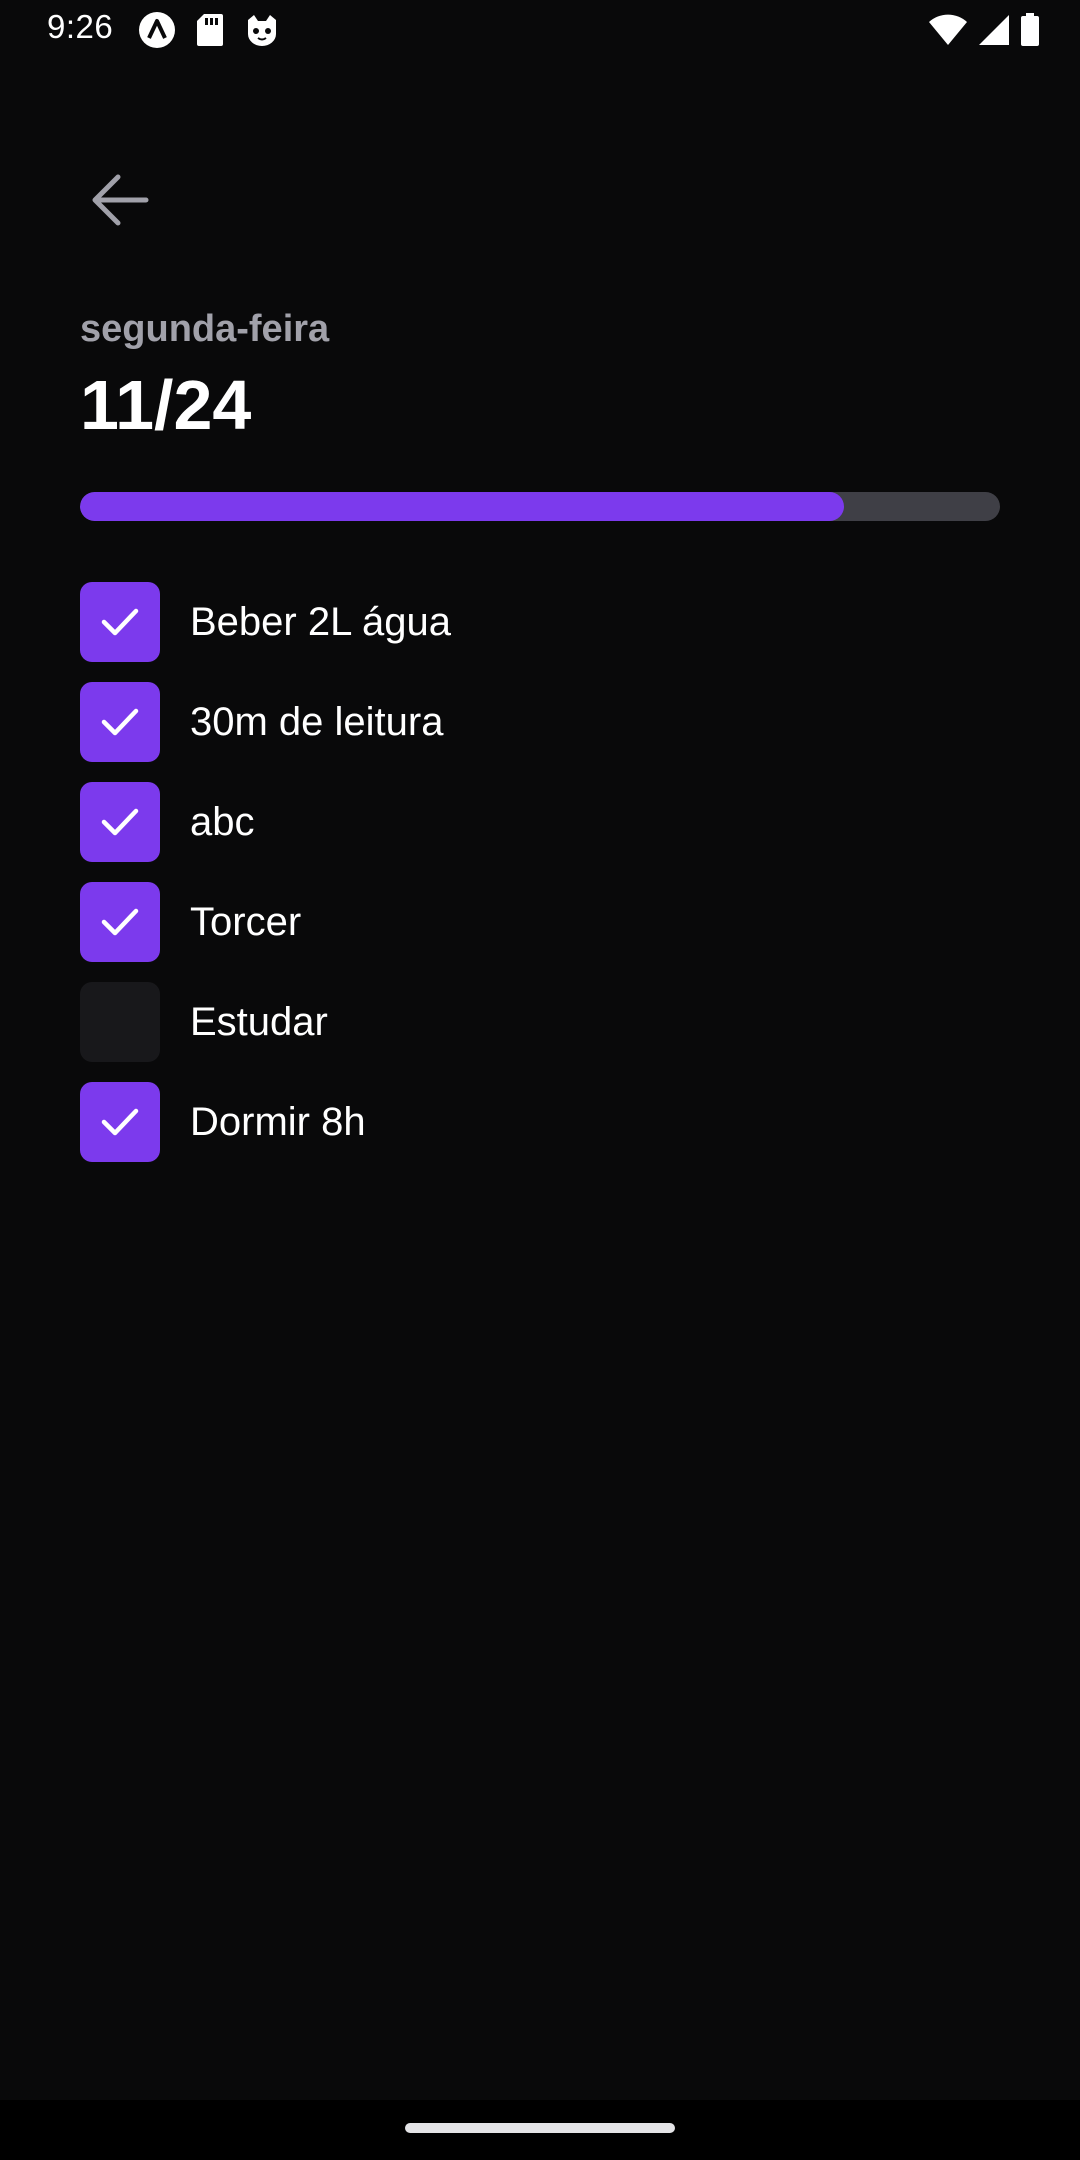 The width and height of the screenshot is (1080, 2160). What do you see at coordinates (157, 30) in the screenshot?
I see `app-logo-icon` at bounding box center [157, 30].